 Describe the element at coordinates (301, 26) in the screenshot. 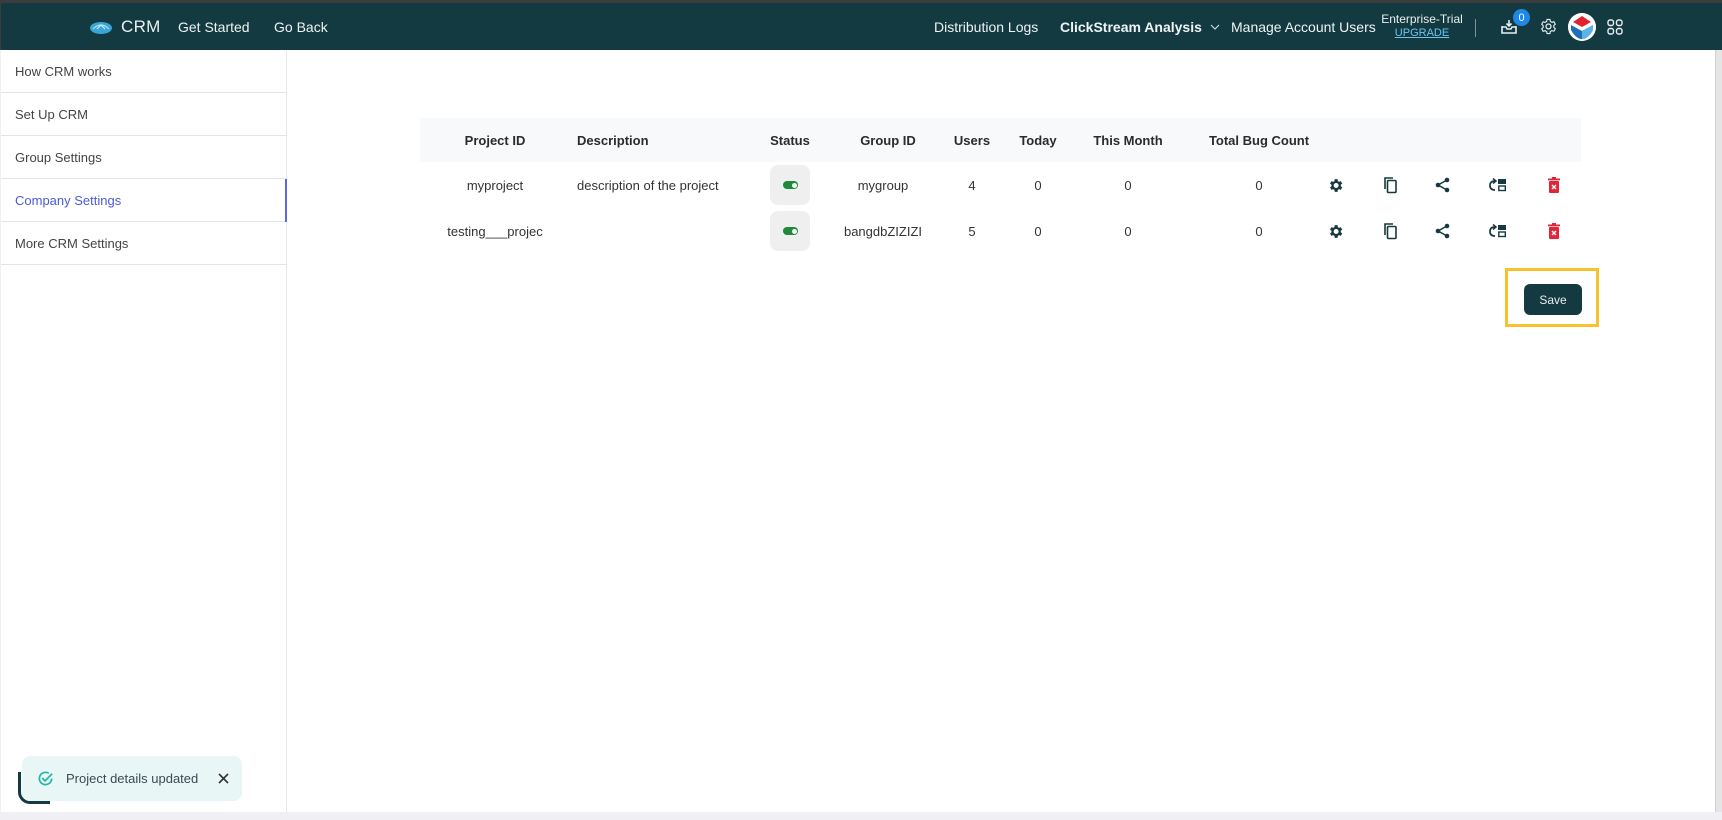

I see `nav-go-back: Go Back` at that location.